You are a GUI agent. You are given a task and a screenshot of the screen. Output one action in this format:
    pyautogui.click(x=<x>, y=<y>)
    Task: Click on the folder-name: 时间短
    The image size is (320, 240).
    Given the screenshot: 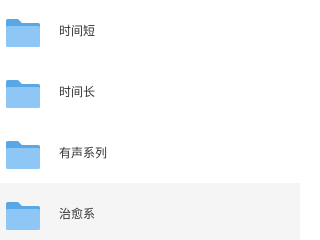 What is the action you would take?
    pyautogui.click(x=77, y=31)
    